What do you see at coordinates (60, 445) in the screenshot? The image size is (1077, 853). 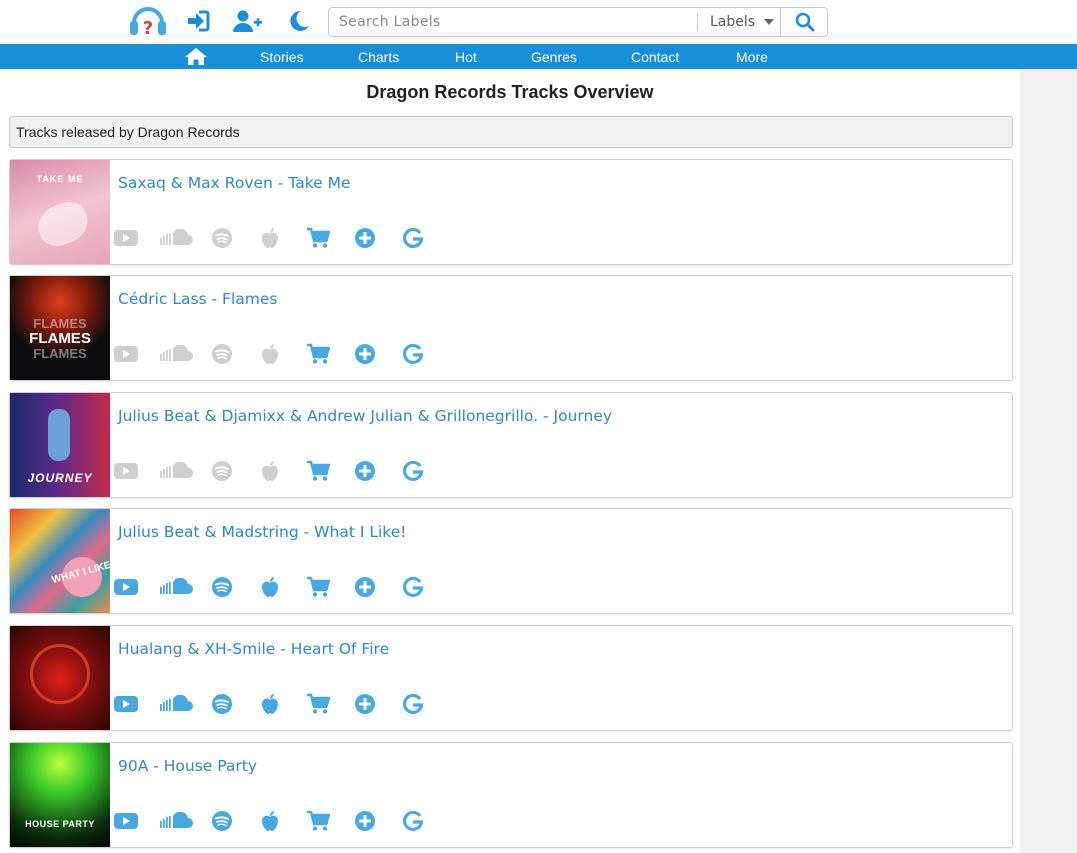 I see `cover-image: JOURNEY` at bounding box center [60, 445].